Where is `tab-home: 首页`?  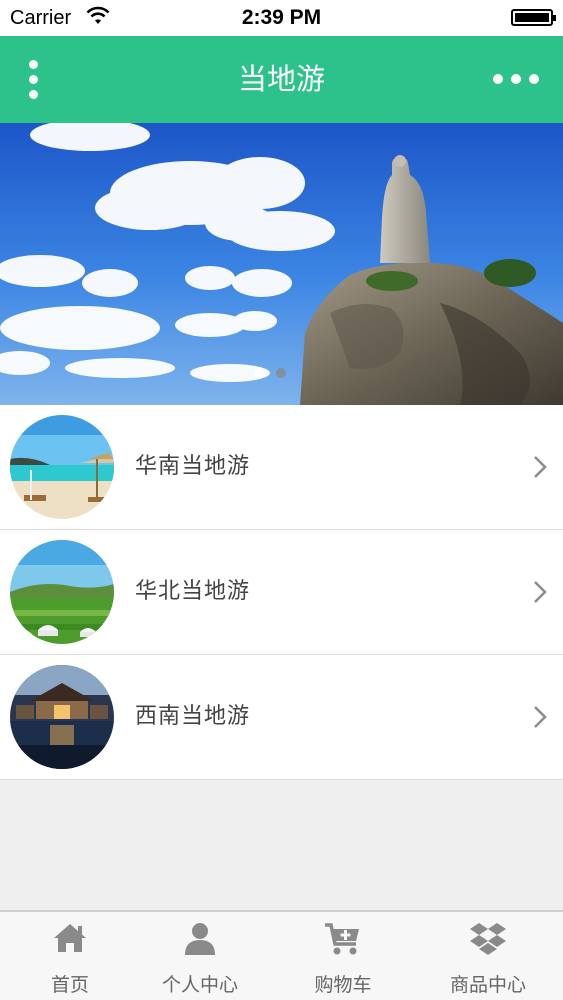
tab-home: 首页 is located at coordinates (70, 956).